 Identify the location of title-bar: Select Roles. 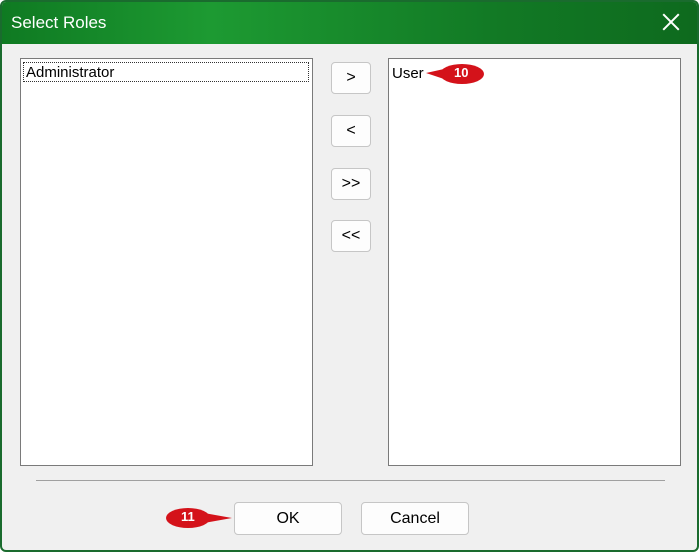
(349, 23).